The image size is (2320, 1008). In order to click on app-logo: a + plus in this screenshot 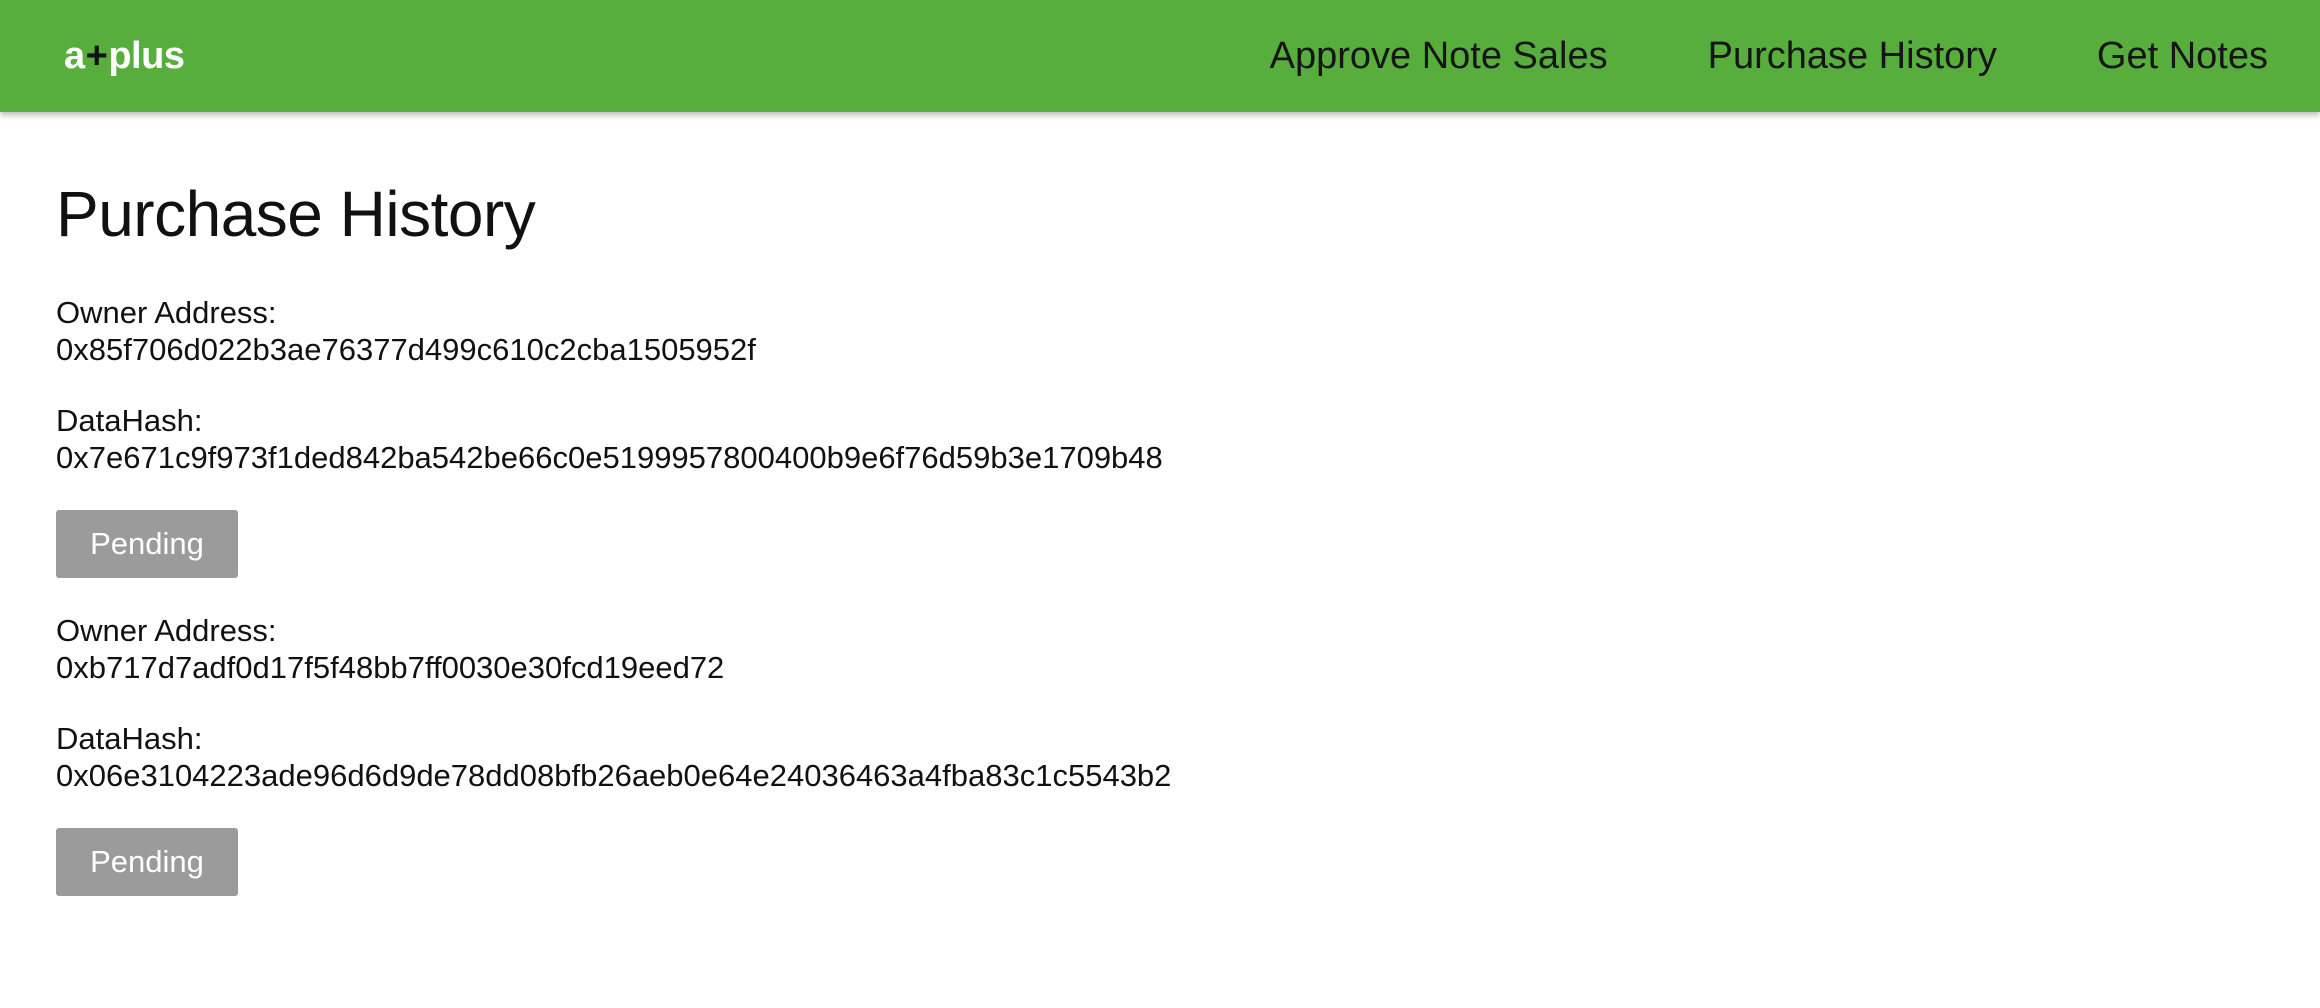, I will do `click(124, 56)`.